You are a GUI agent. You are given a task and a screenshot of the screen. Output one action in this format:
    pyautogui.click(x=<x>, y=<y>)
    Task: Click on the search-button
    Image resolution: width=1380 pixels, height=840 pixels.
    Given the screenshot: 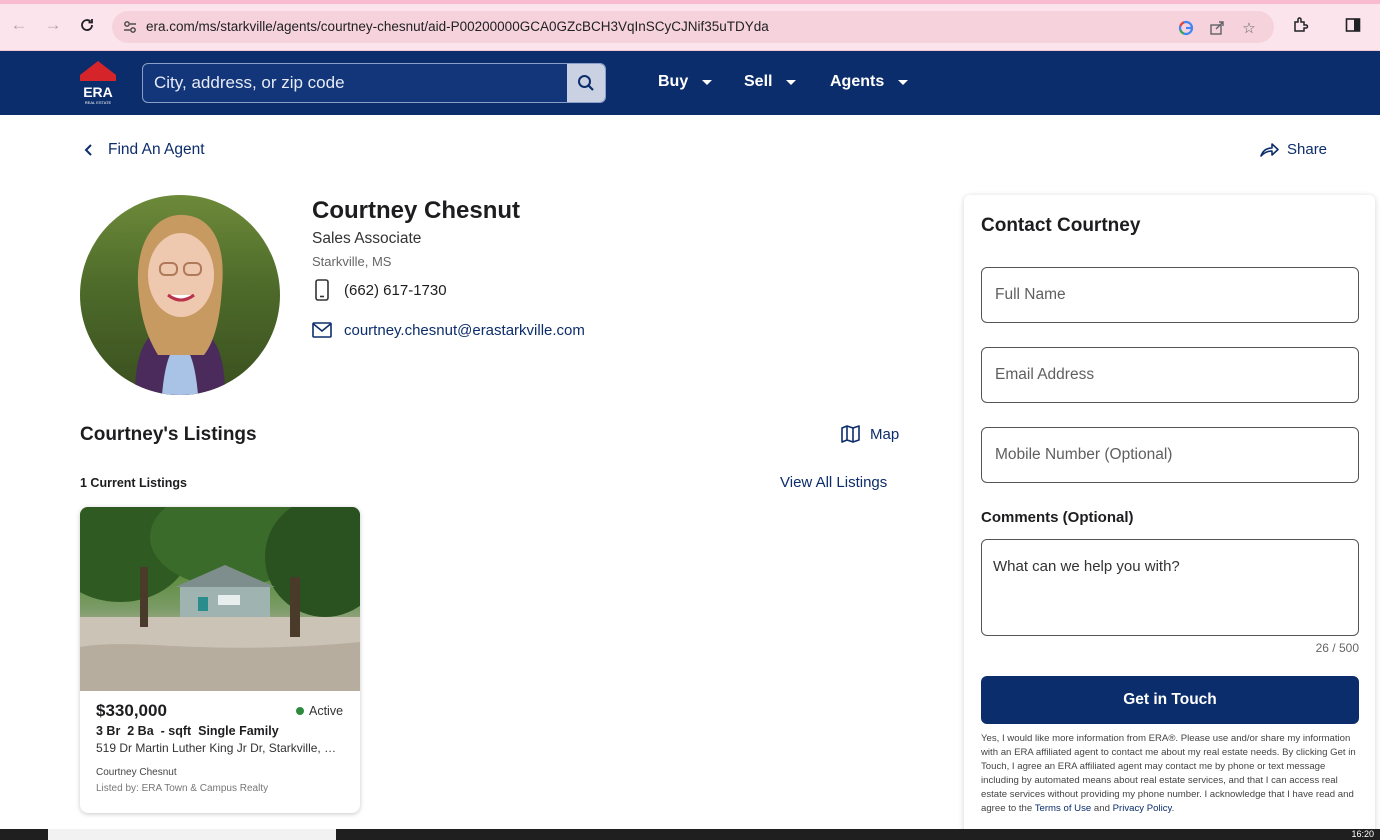 What is the action you would take?
    pyautogui.click(x=586, y=83)
    